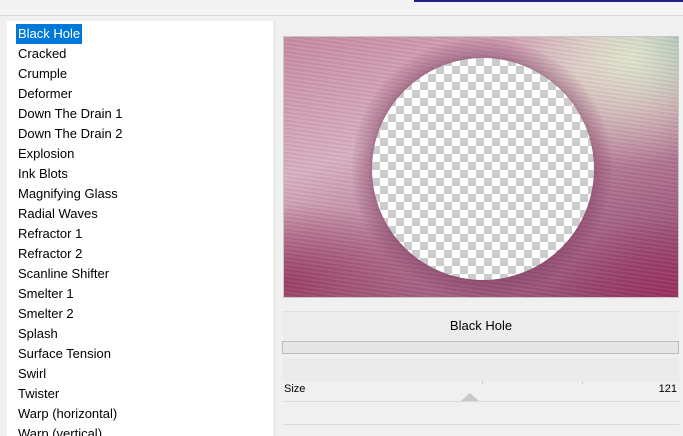 The image size is (683, 436). I want to click on filter-list-item: Down The Drain 2, so click(140, 134).